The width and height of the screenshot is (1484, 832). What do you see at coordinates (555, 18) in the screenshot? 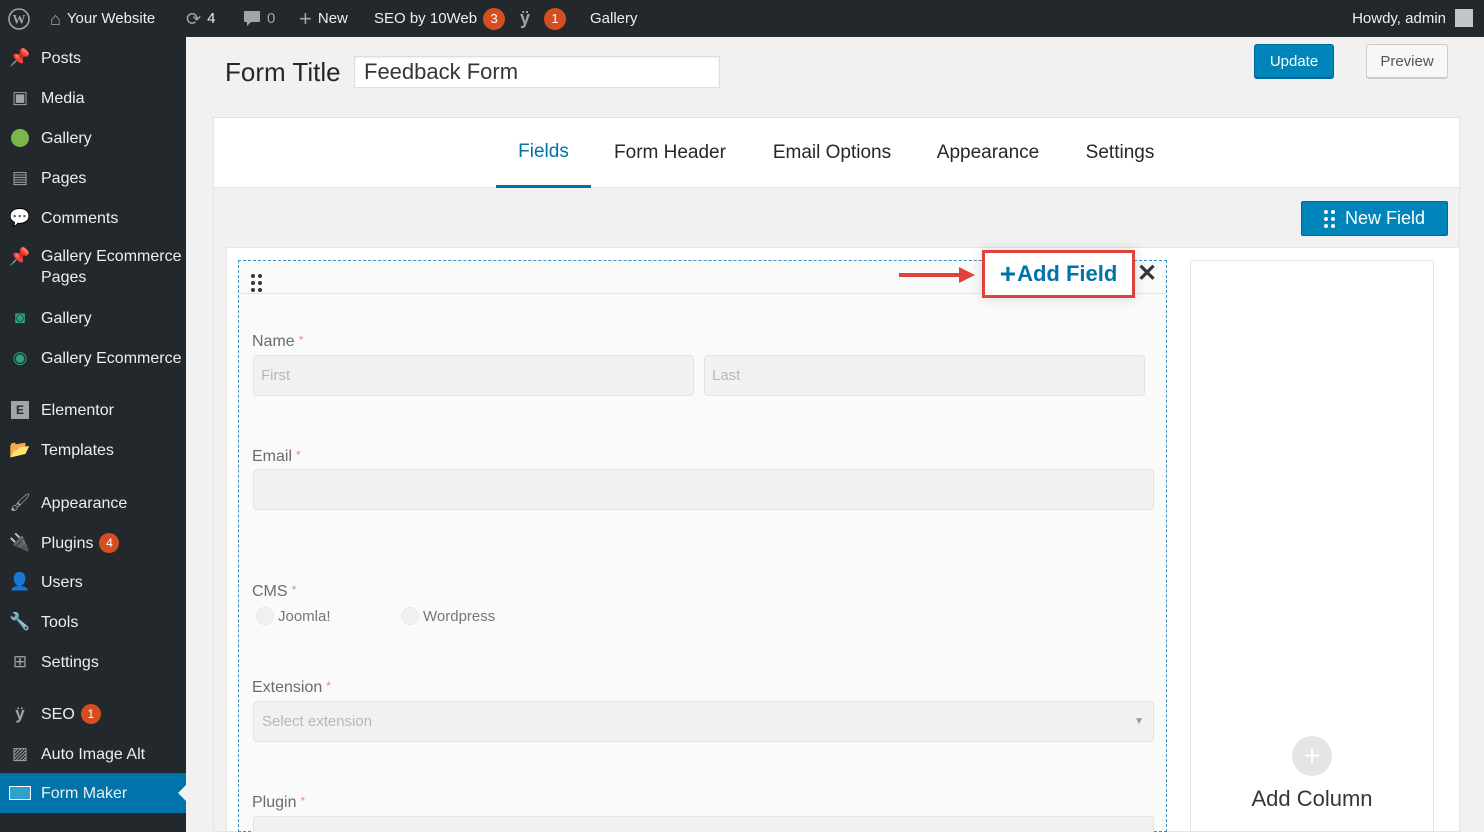
I see `yoast-badge: 1` at bounding box center [555, 18].